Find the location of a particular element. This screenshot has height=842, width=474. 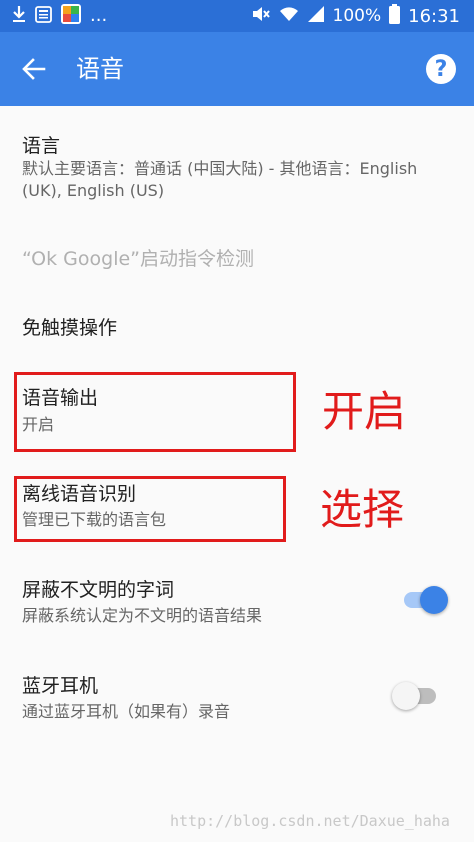

setting-subtitle: 屏蔽系统认定为不文明的语音结果 is located at coordinates (142, 615).